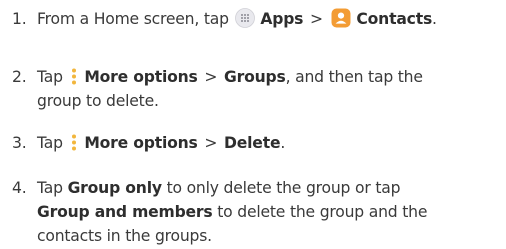 This screenshot has height=249, width=506. Describe the element at coordinates (252, 143) in the screenshot. I see `delete-label: Delete` at that location.